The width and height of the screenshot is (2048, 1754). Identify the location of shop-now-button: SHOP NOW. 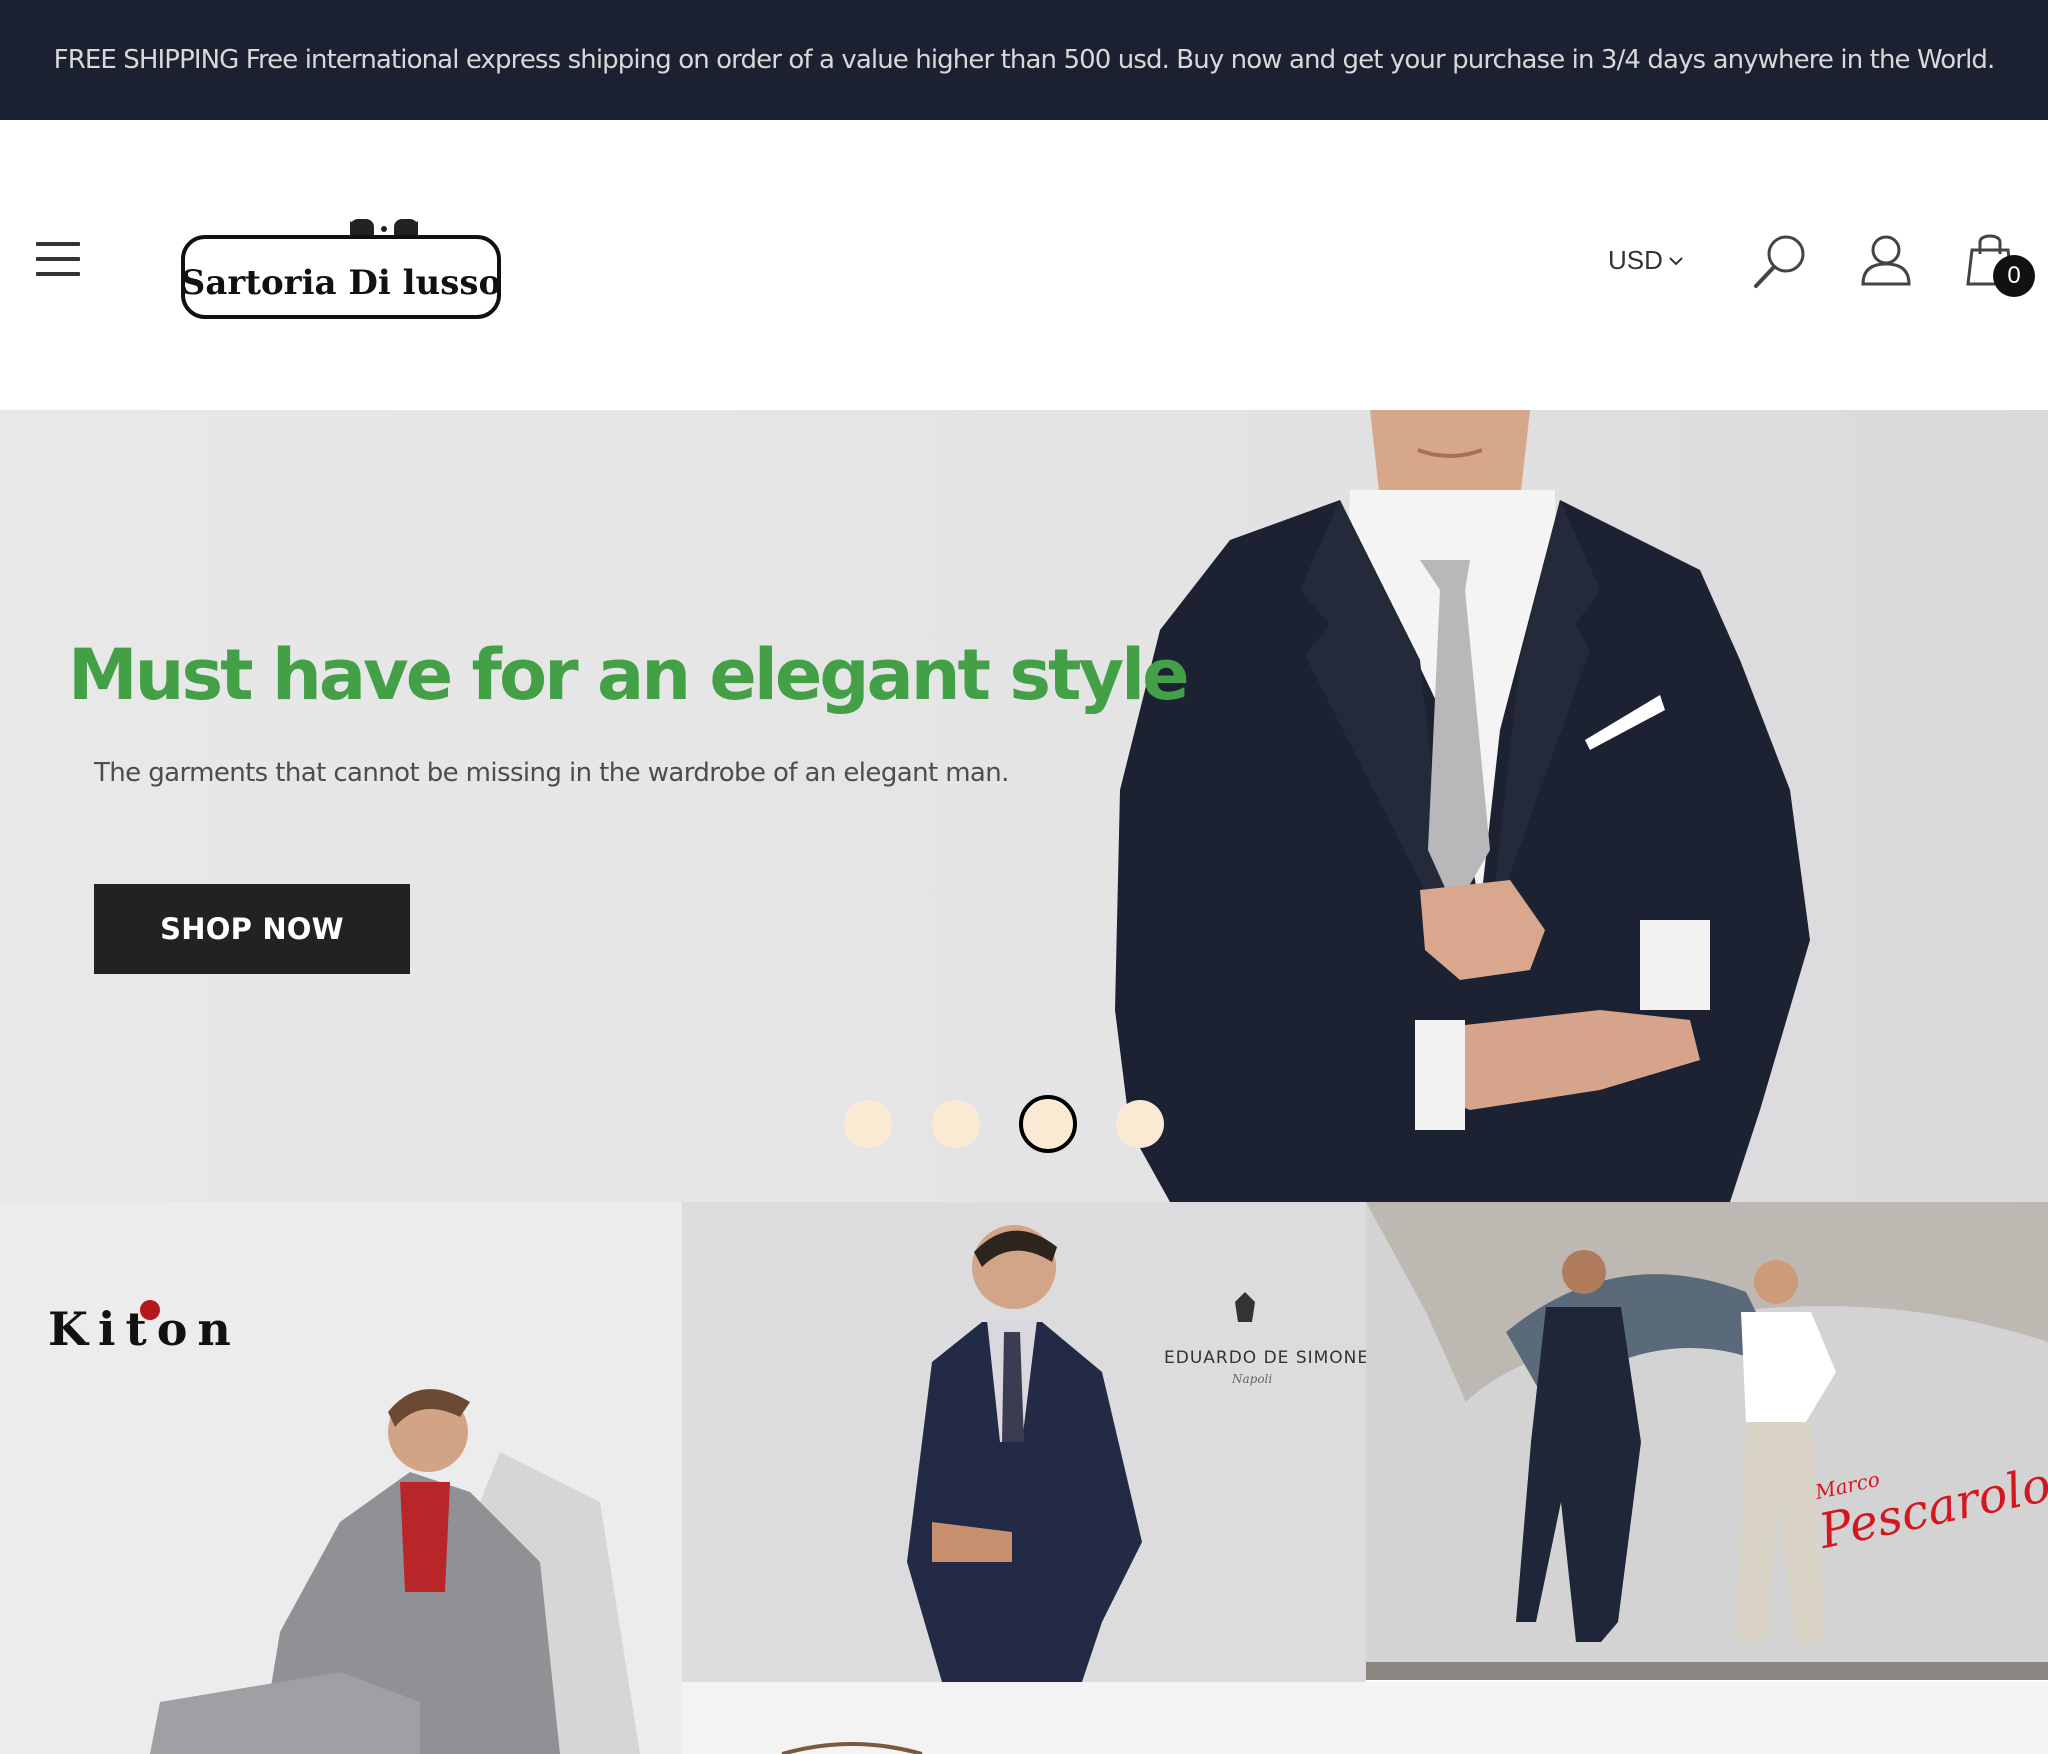
(252, 929).